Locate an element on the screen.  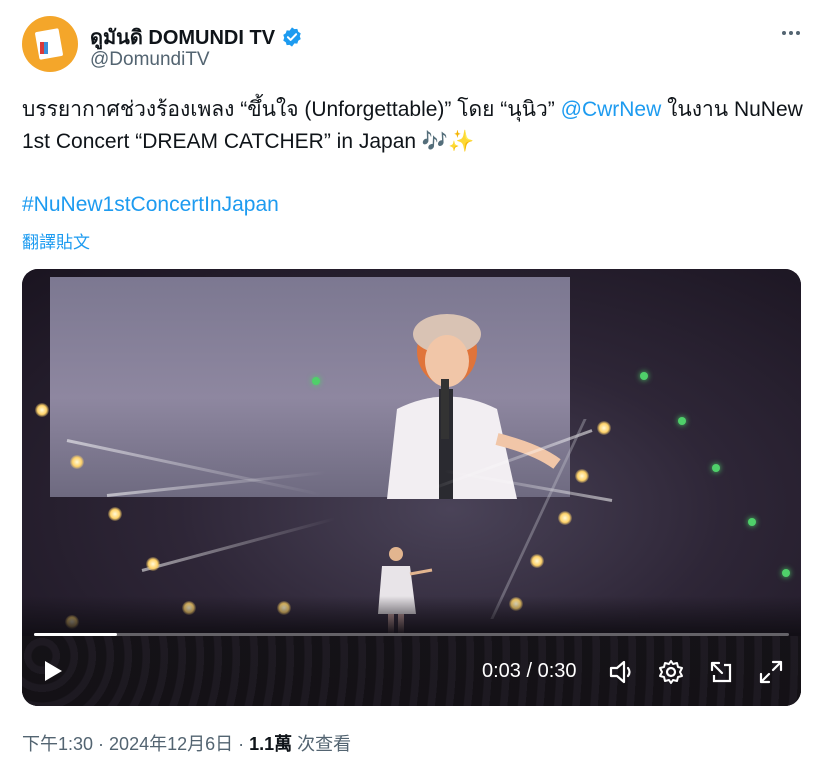
pip-icon is located at coordinates (721, 672).